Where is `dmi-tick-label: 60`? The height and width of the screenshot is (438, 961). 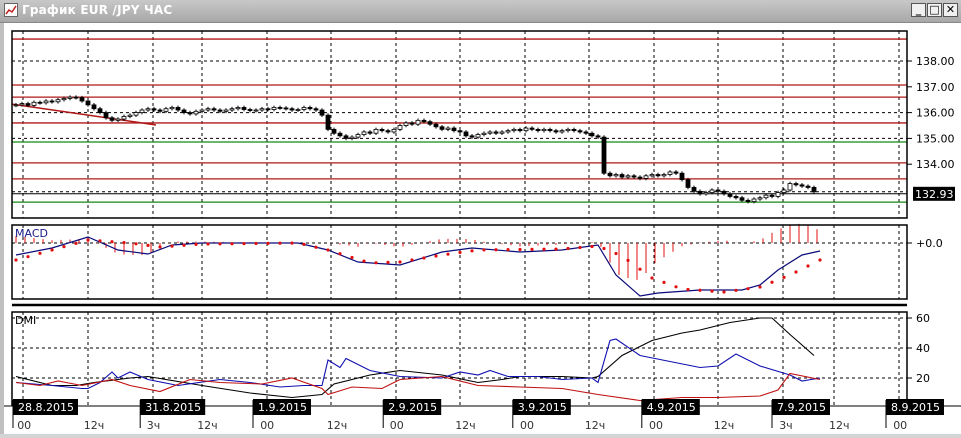 dmi-tick-label: 60 is located at coordinates (923, 318).